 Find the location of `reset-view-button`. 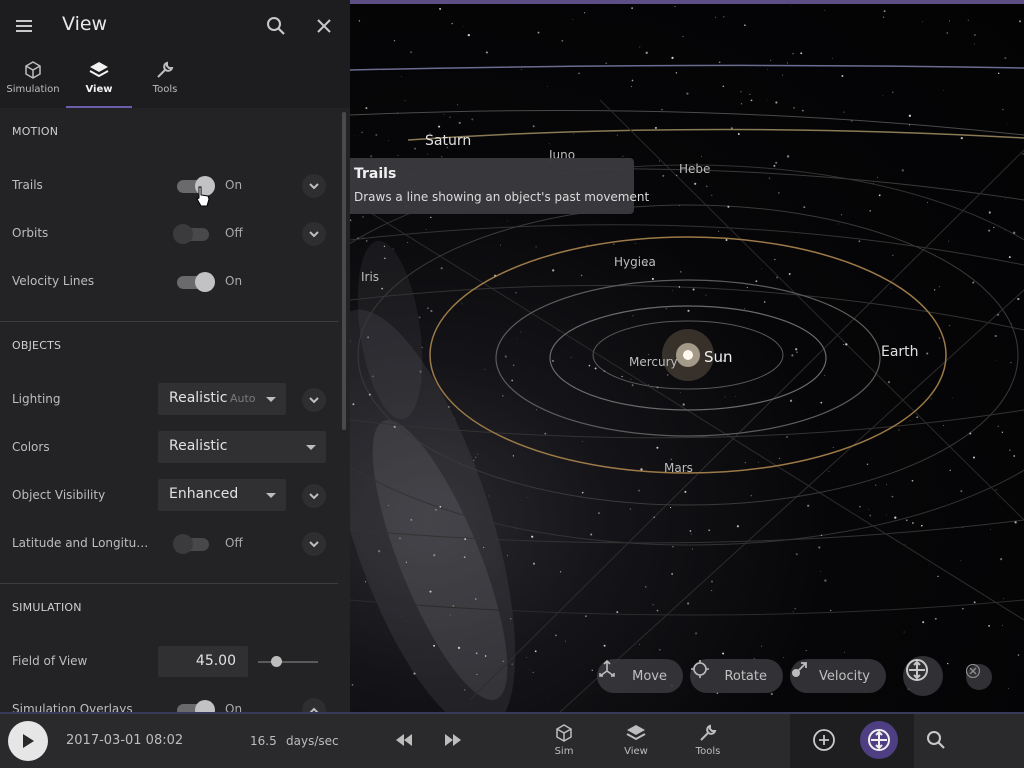

reset-view-button is located at coordinates (923, 676).